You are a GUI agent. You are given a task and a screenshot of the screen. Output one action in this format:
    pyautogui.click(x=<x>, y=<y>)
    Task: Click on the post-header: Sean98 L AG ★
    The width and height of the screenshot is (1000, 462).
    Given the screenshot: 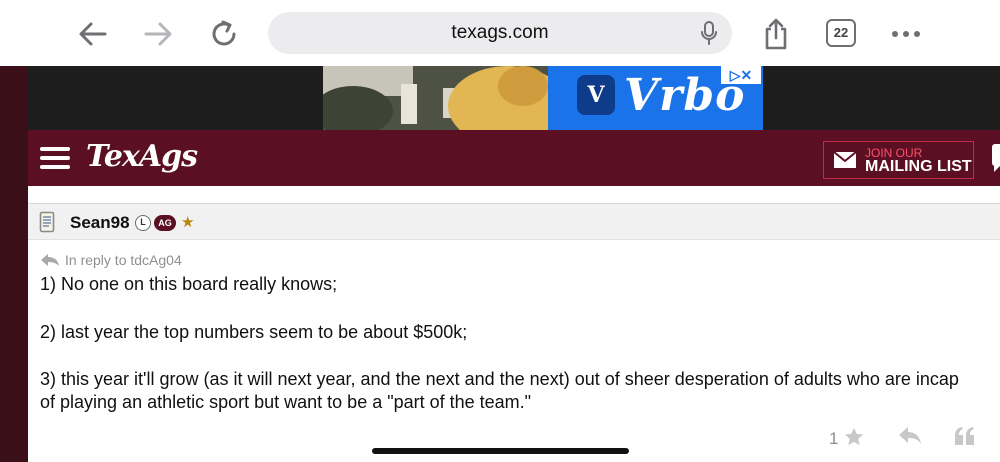 What is the action you would take?
    pyautogui.click(x=514, y=222)
    